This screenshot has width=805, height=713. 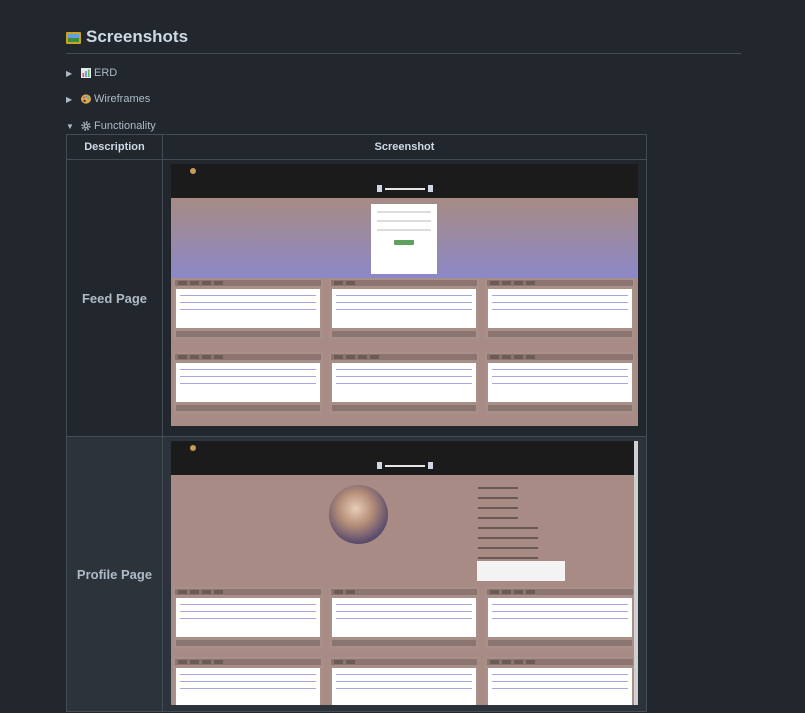 I want to click on feed-page-label: Feed Page, so click(x=114, y=298).